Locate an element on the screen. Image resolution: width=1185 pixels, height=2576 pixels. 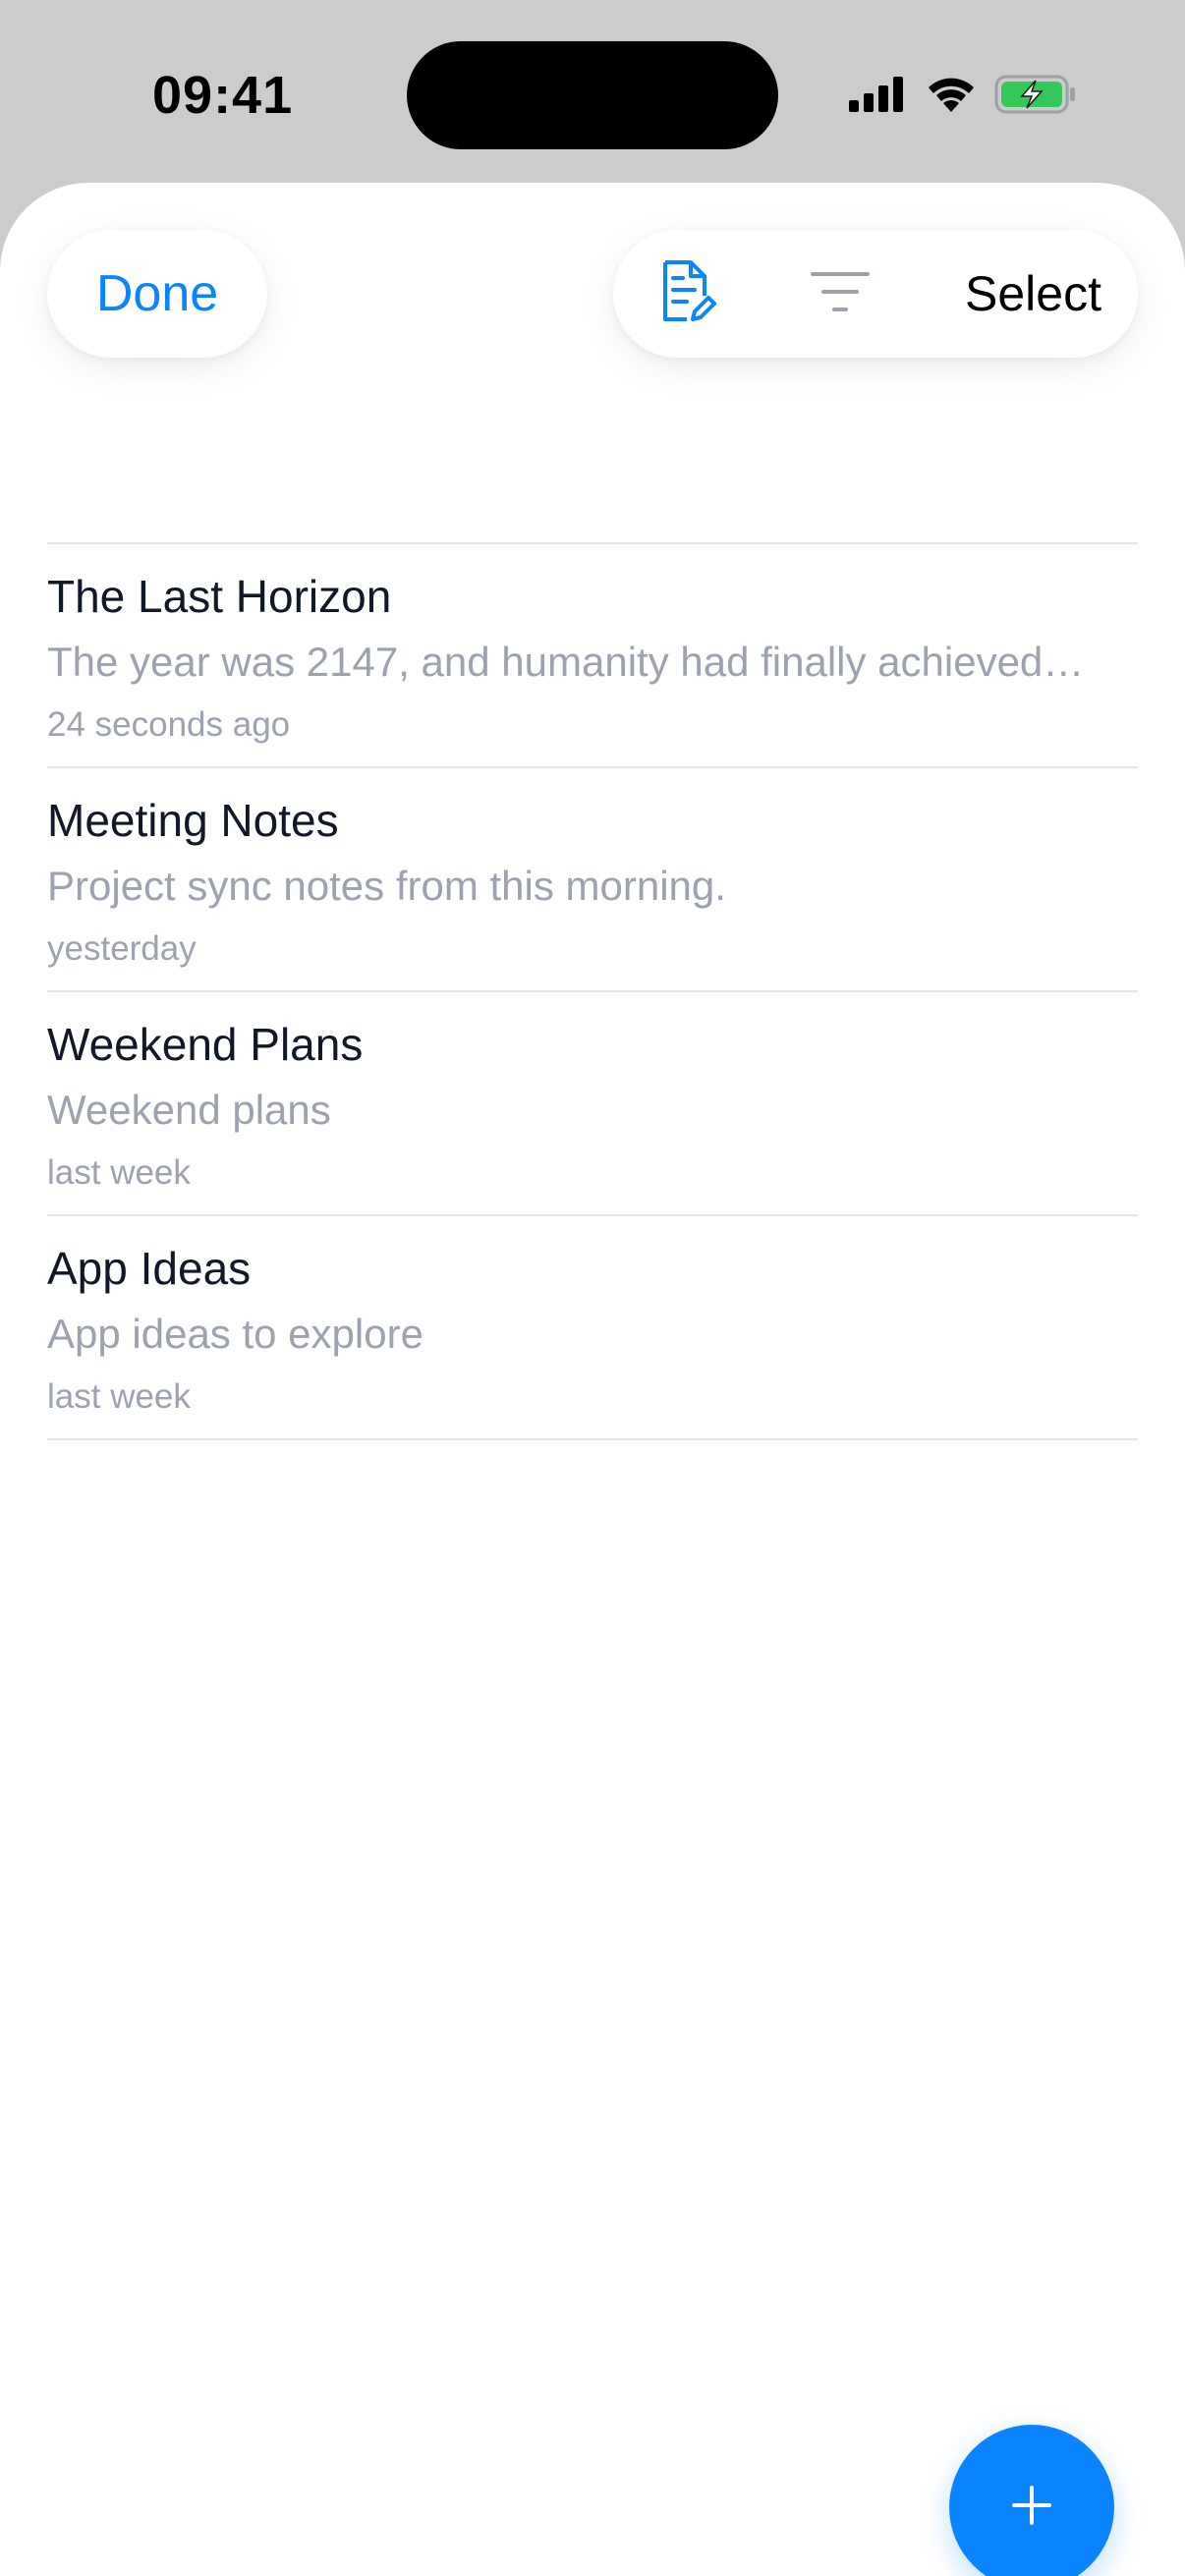
dynamic-island is located at coordinates (592, 95).